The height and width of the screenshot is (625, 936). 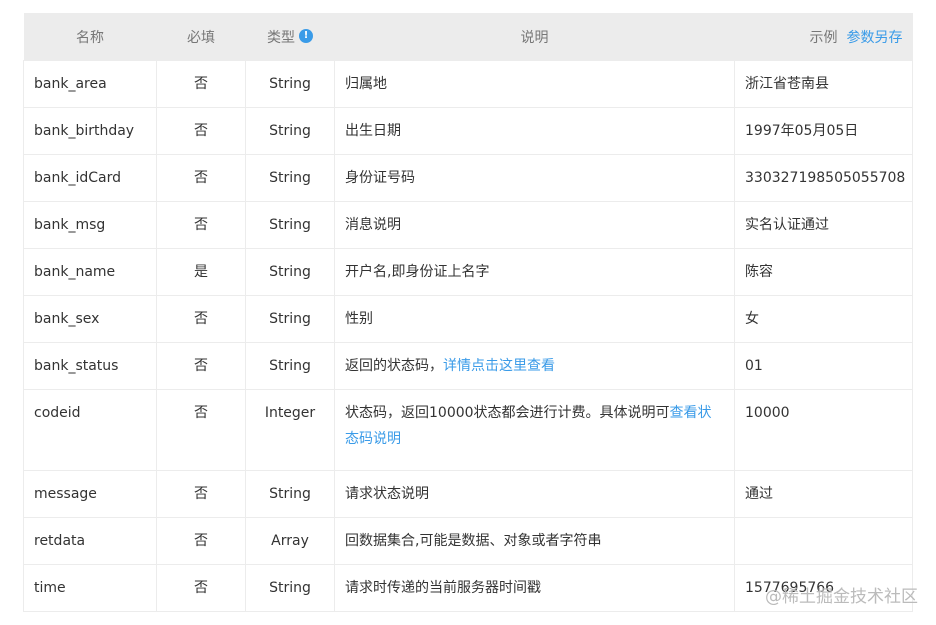 I want to click on header-type-label: 类型, so click(x=281, y=37).